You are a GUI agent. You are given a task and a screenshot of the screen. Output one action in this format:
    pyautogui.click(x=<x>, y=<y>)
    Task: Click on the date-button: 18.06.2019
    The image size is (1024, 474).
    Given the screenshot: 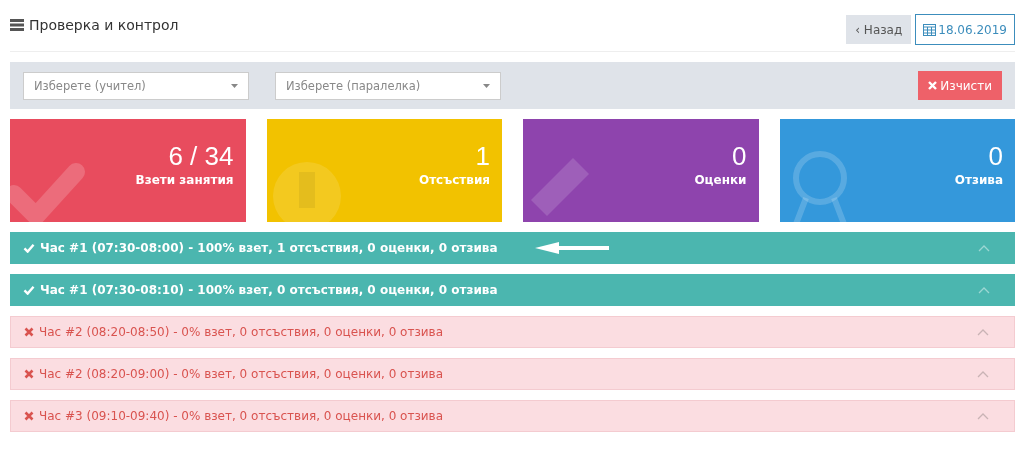 What is the action you would take?
    pyautogui.click(x=965, y=29)
    